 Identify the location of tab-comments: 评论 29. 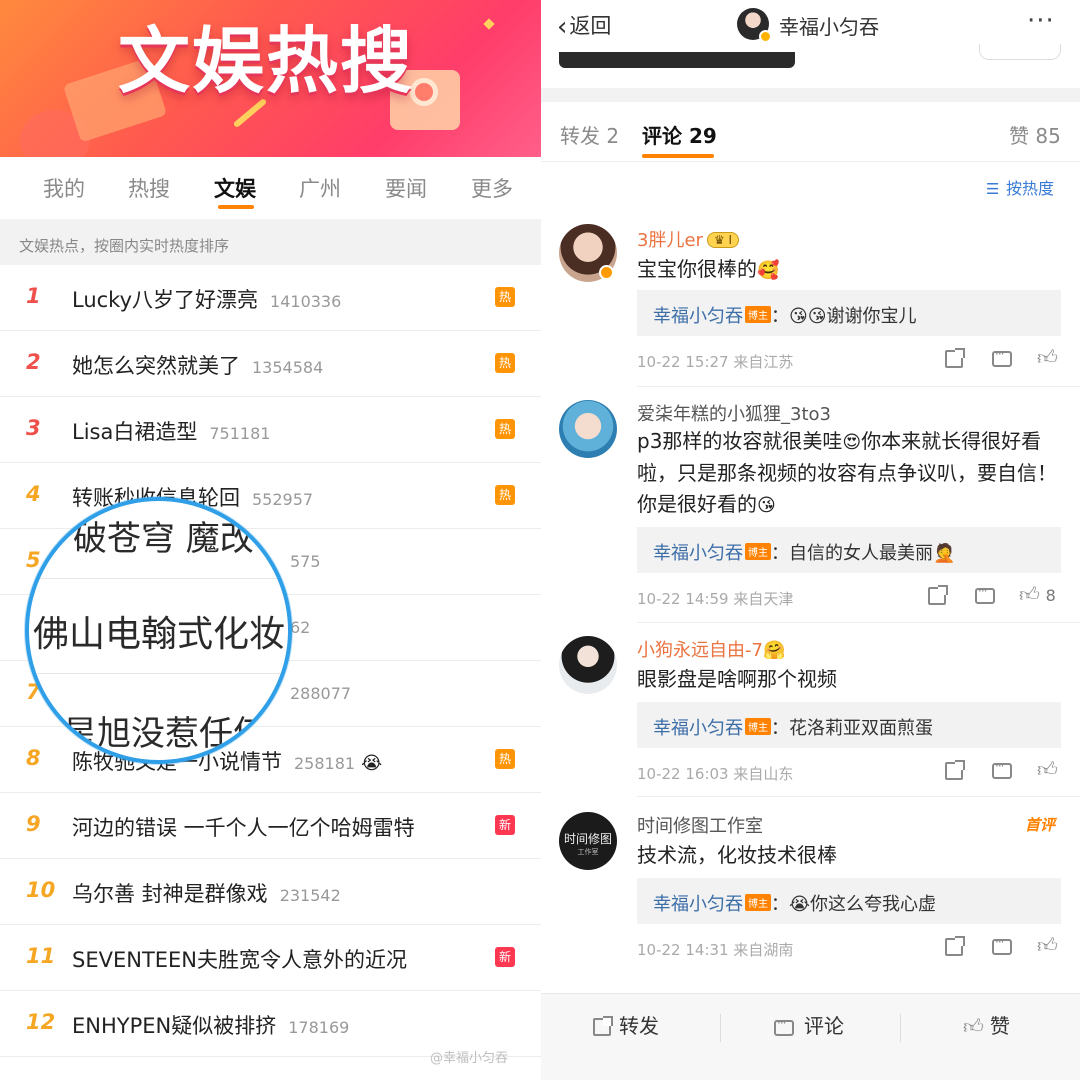
(679, 134).